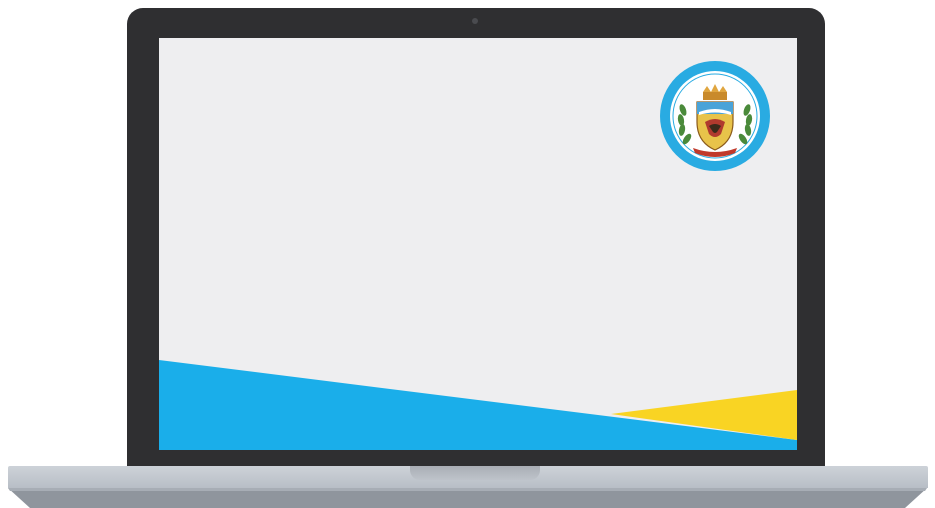 The image size is (935, 508). Describe the element at coordinates (467, 498) in the screenshot. I see `laptop-base-bottom` at that location.